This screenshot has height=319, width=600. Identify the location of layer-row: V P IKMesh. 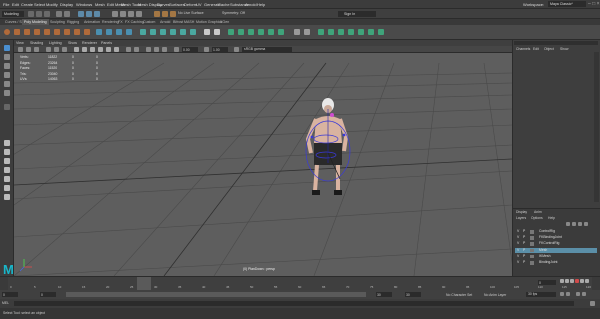
(556, 257).